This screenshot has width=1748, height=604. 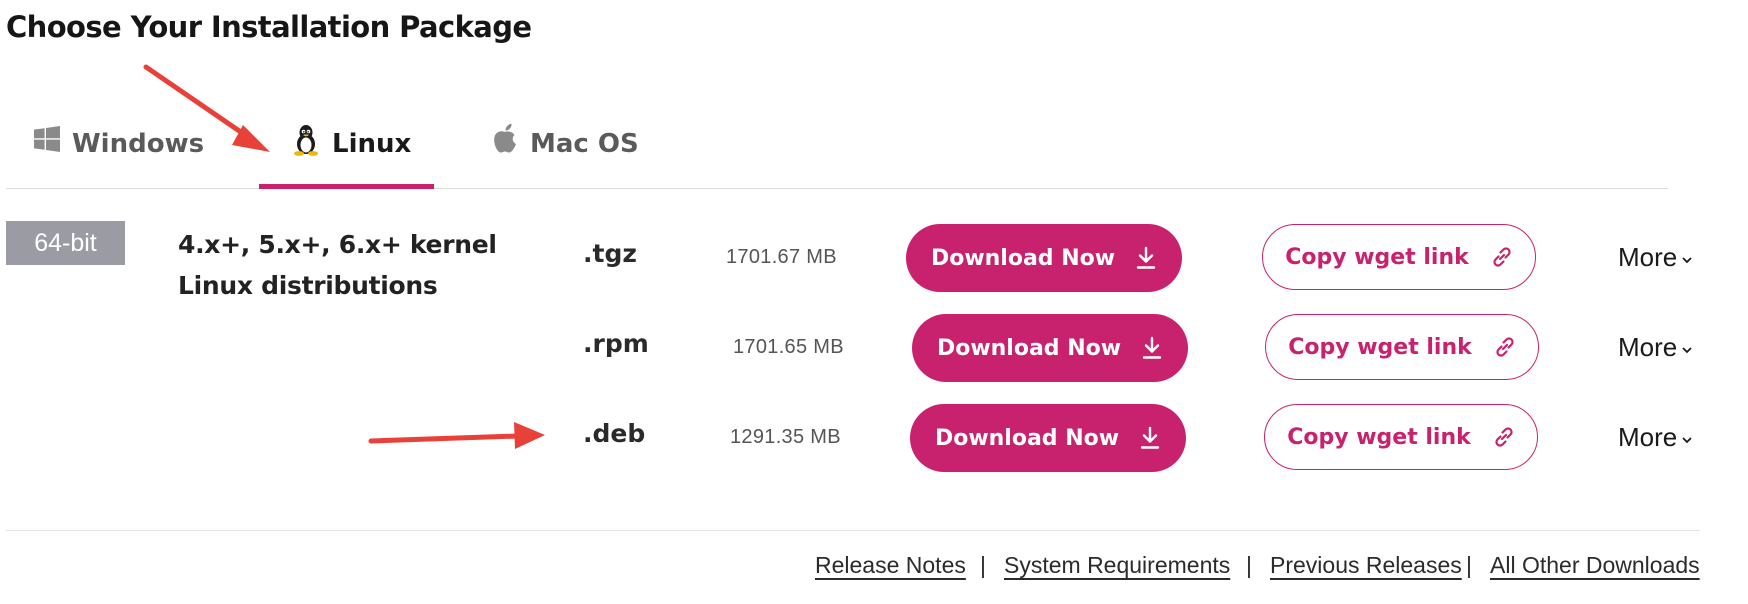 What do you see at coordinates (890, 565) in the screenshot?
I see `release-notes-link: Release Notes` at bounding box center [890, 565].